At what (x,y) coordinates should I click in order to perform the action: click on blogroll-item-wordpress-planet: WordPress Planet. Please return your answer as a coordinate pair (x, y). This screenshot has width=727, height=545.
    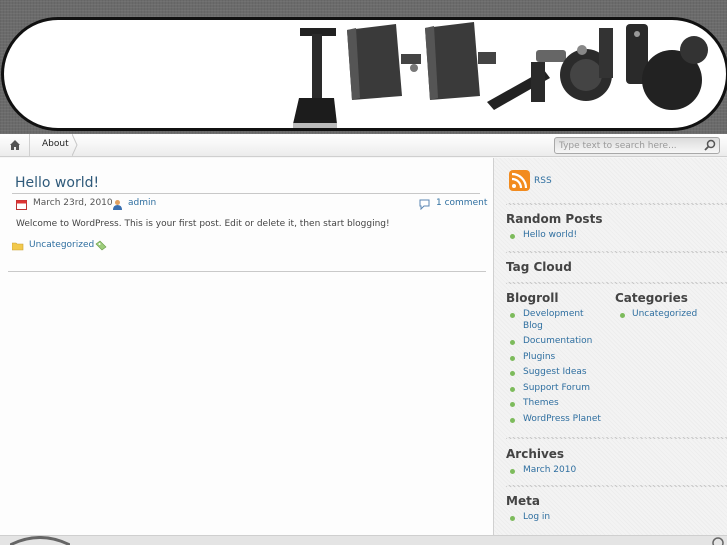
    Looking at the image, I should click on (562, 419).